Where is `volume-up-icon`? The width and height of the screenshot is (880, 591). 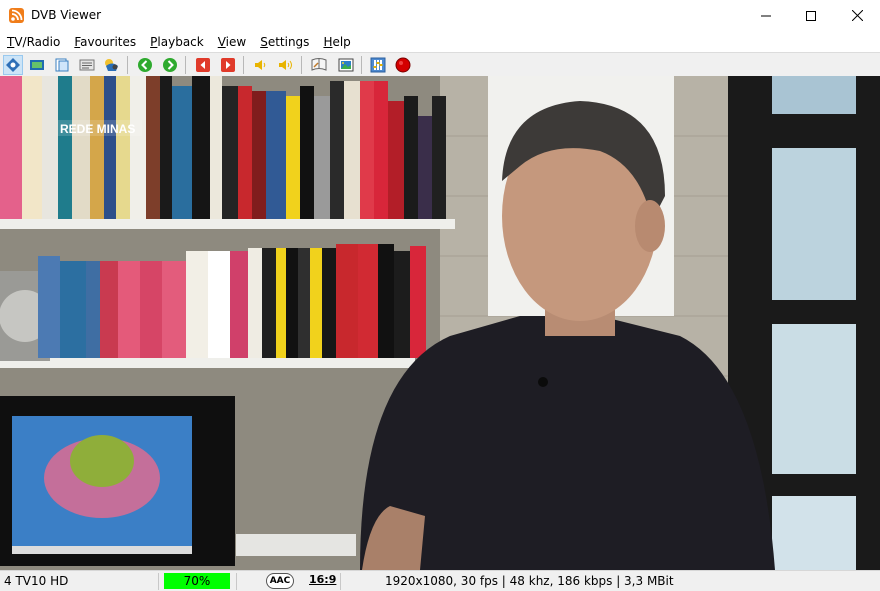 volume-up-icon is located at coordinates (285, 65).